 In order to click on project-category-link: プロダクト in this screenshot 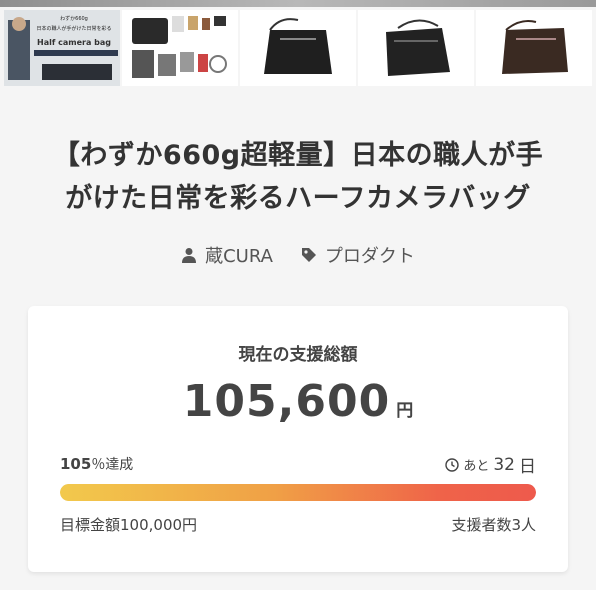, I will do `click(358, 255)`.